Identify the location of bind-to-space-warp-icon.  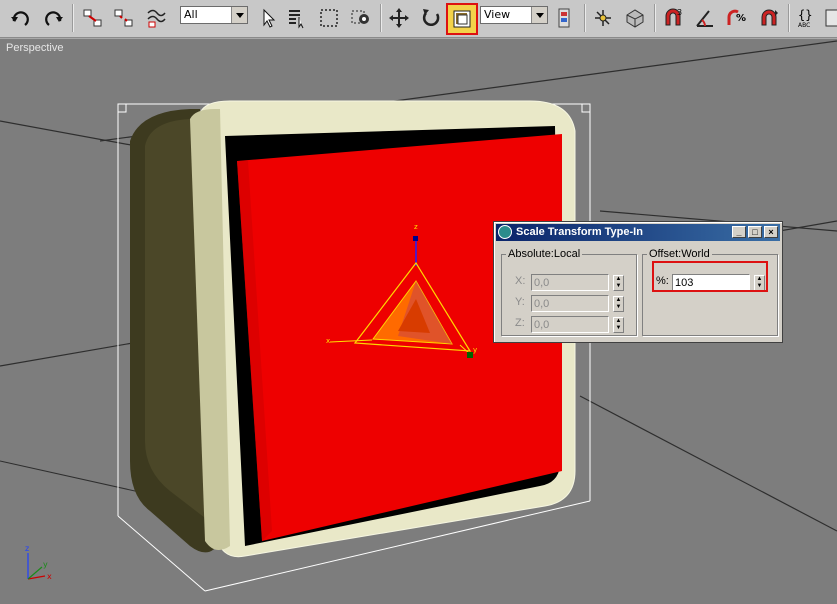
(156, 18).